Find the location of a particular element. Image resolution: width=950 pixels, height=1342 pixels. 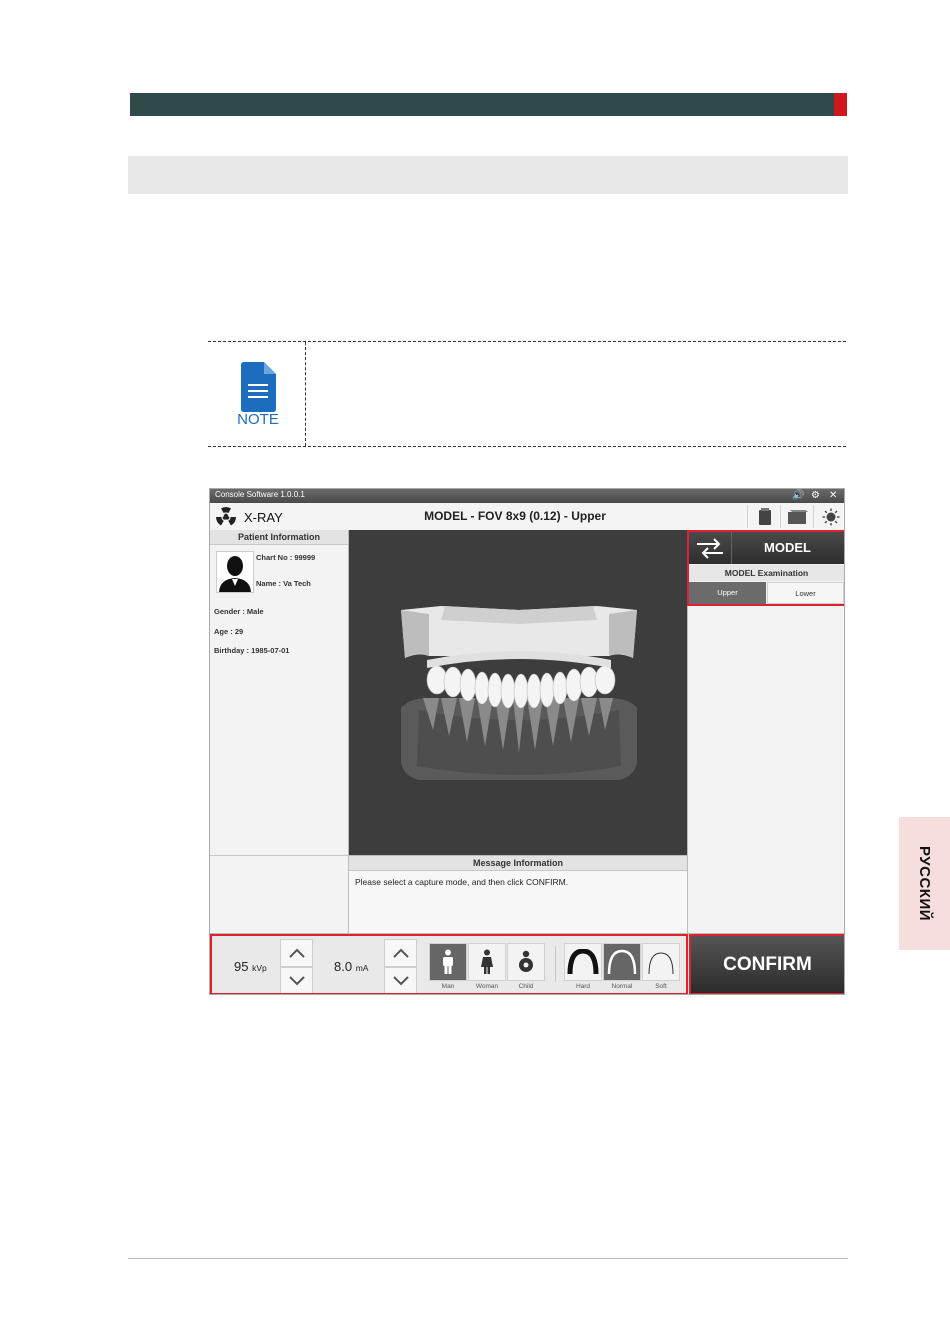

note-border-top is located at coordinates (527, 341).